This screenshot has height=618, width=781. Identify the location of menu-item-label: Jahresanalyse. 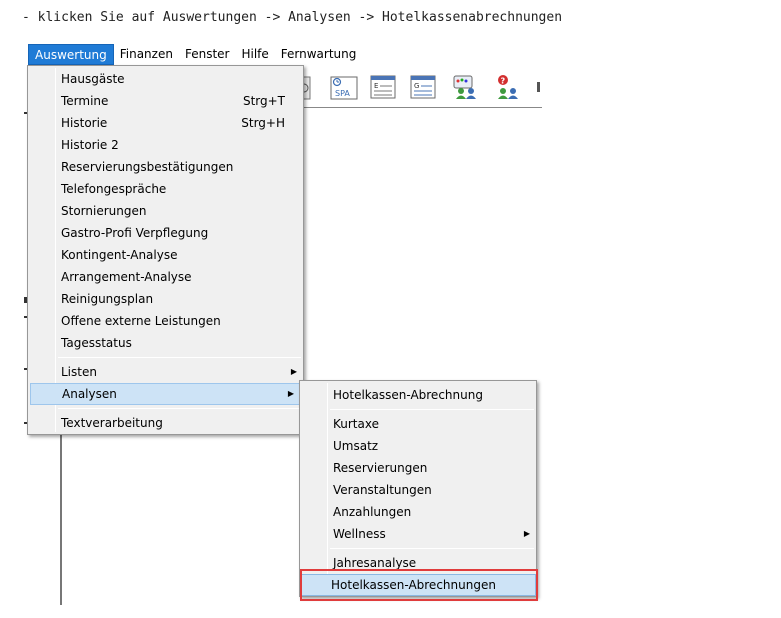
(375, 563).